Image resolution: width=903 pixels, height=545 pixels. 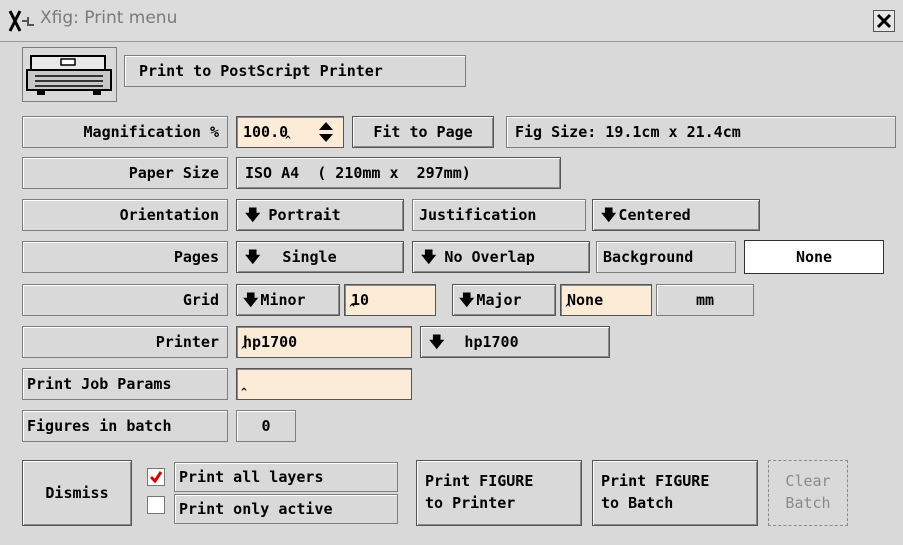 What do you see at coordinates (814, 257) in the screenshot?
I see `background-color-button: None` at bounding box center [814, 257].